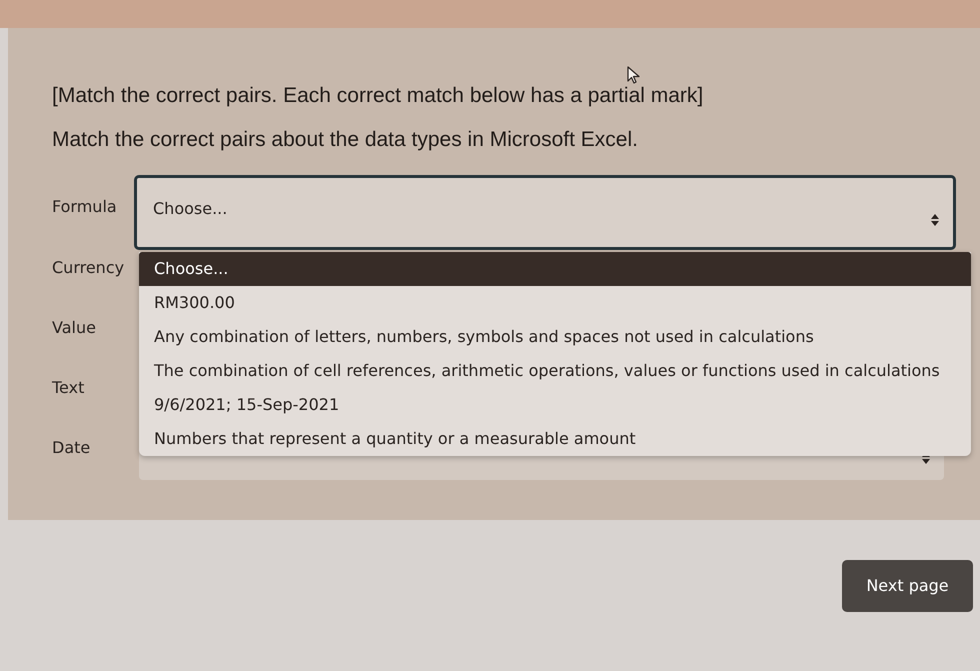 Image resolution: width=980 pixels, height=671 pixels. Describe the element at coordinates (907, 586) in the screenshot. I see `next-page-button: Next page` at that location.